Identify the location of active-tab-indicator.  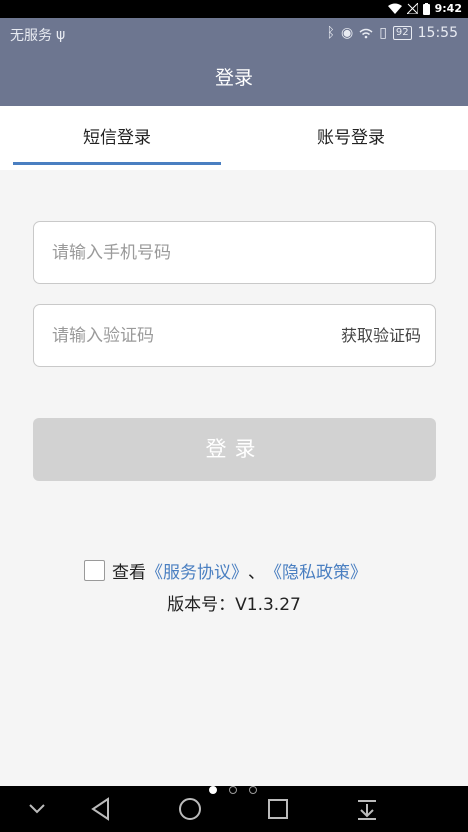
(117, 163).